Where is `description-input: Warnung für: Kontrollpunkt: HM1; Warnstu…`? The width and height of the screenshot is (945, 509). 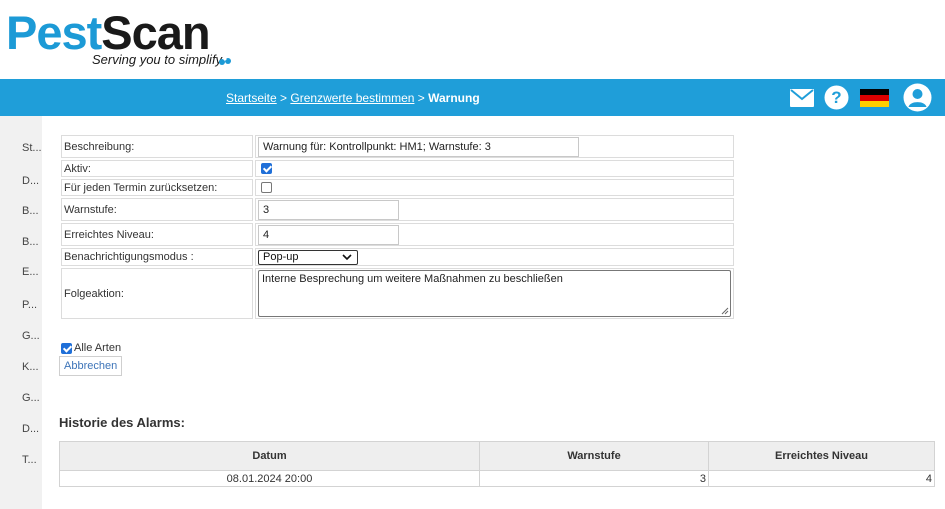 description-input: Warnung für: Kontrollpunkt: HM1; Warnstu… is located at coordinates (418, 146).